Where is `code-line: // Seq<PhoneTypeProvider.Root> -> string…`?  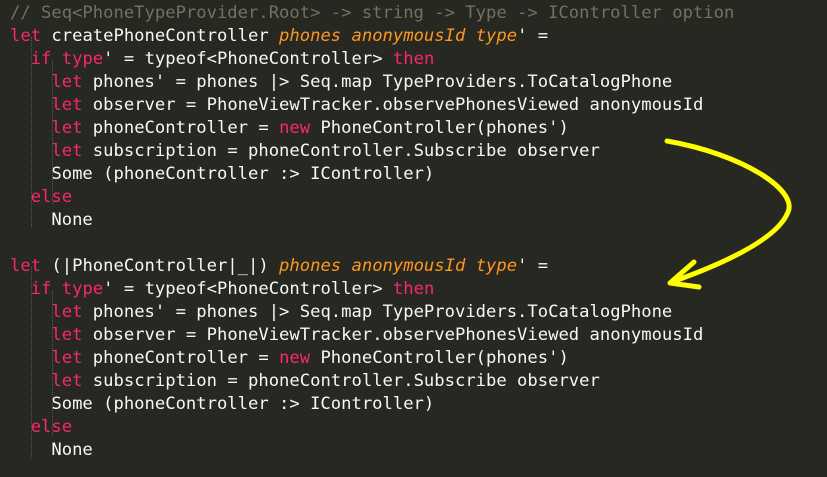
code-line: // Seq<PhoneTypeProvider.Root> -> string… is located at coordinates (372, 13).